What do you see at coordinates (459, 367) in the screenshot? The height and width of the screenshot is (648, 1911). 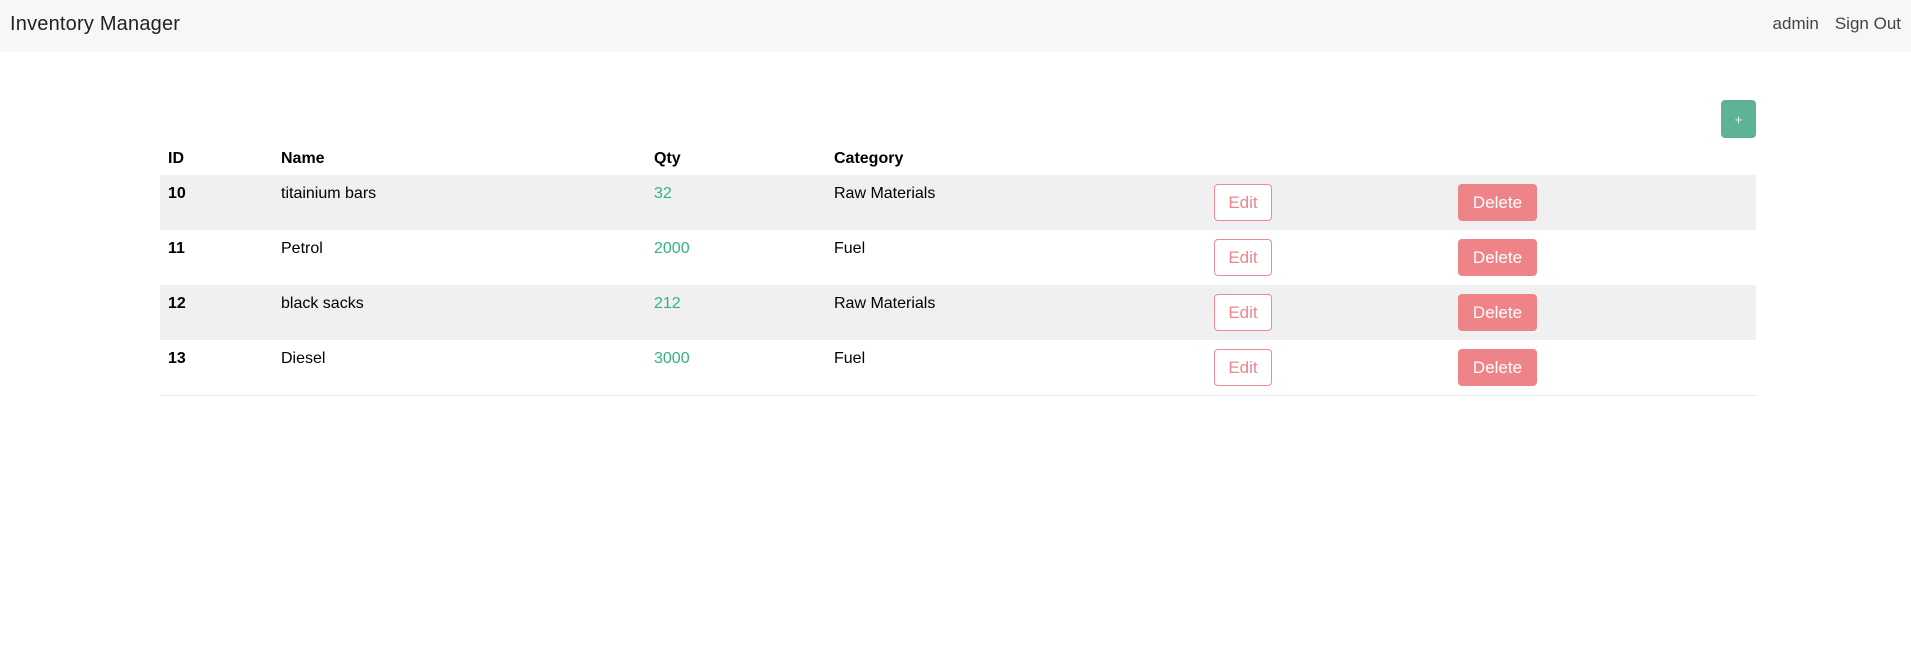 I see `row-name-cell: Diesel` at bounding box center [459, 367].